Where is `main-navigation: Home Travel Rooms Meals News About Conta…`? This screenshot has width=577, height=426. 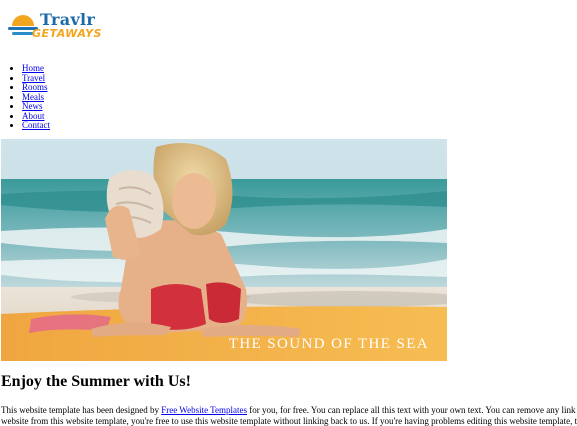 main-navigation: Home Travel Rooms Meals News About Conta… is located at coordinates (25, 97).